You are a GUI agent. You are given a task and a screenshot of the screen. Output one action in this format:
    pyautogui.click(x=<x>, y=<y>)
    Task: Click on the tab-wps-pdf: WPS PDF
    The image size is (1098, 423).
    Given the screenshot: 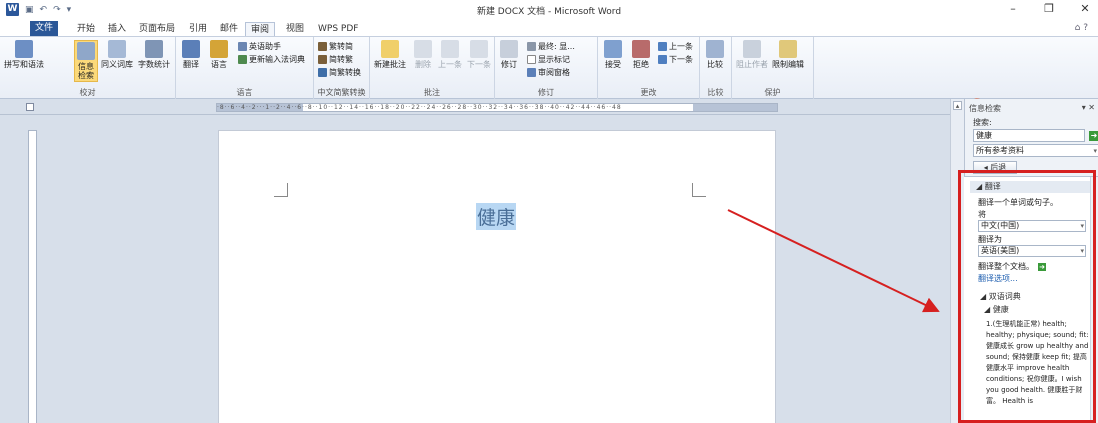 What is the action you would take?
    pyautogui.click(x=338, y=29)
    